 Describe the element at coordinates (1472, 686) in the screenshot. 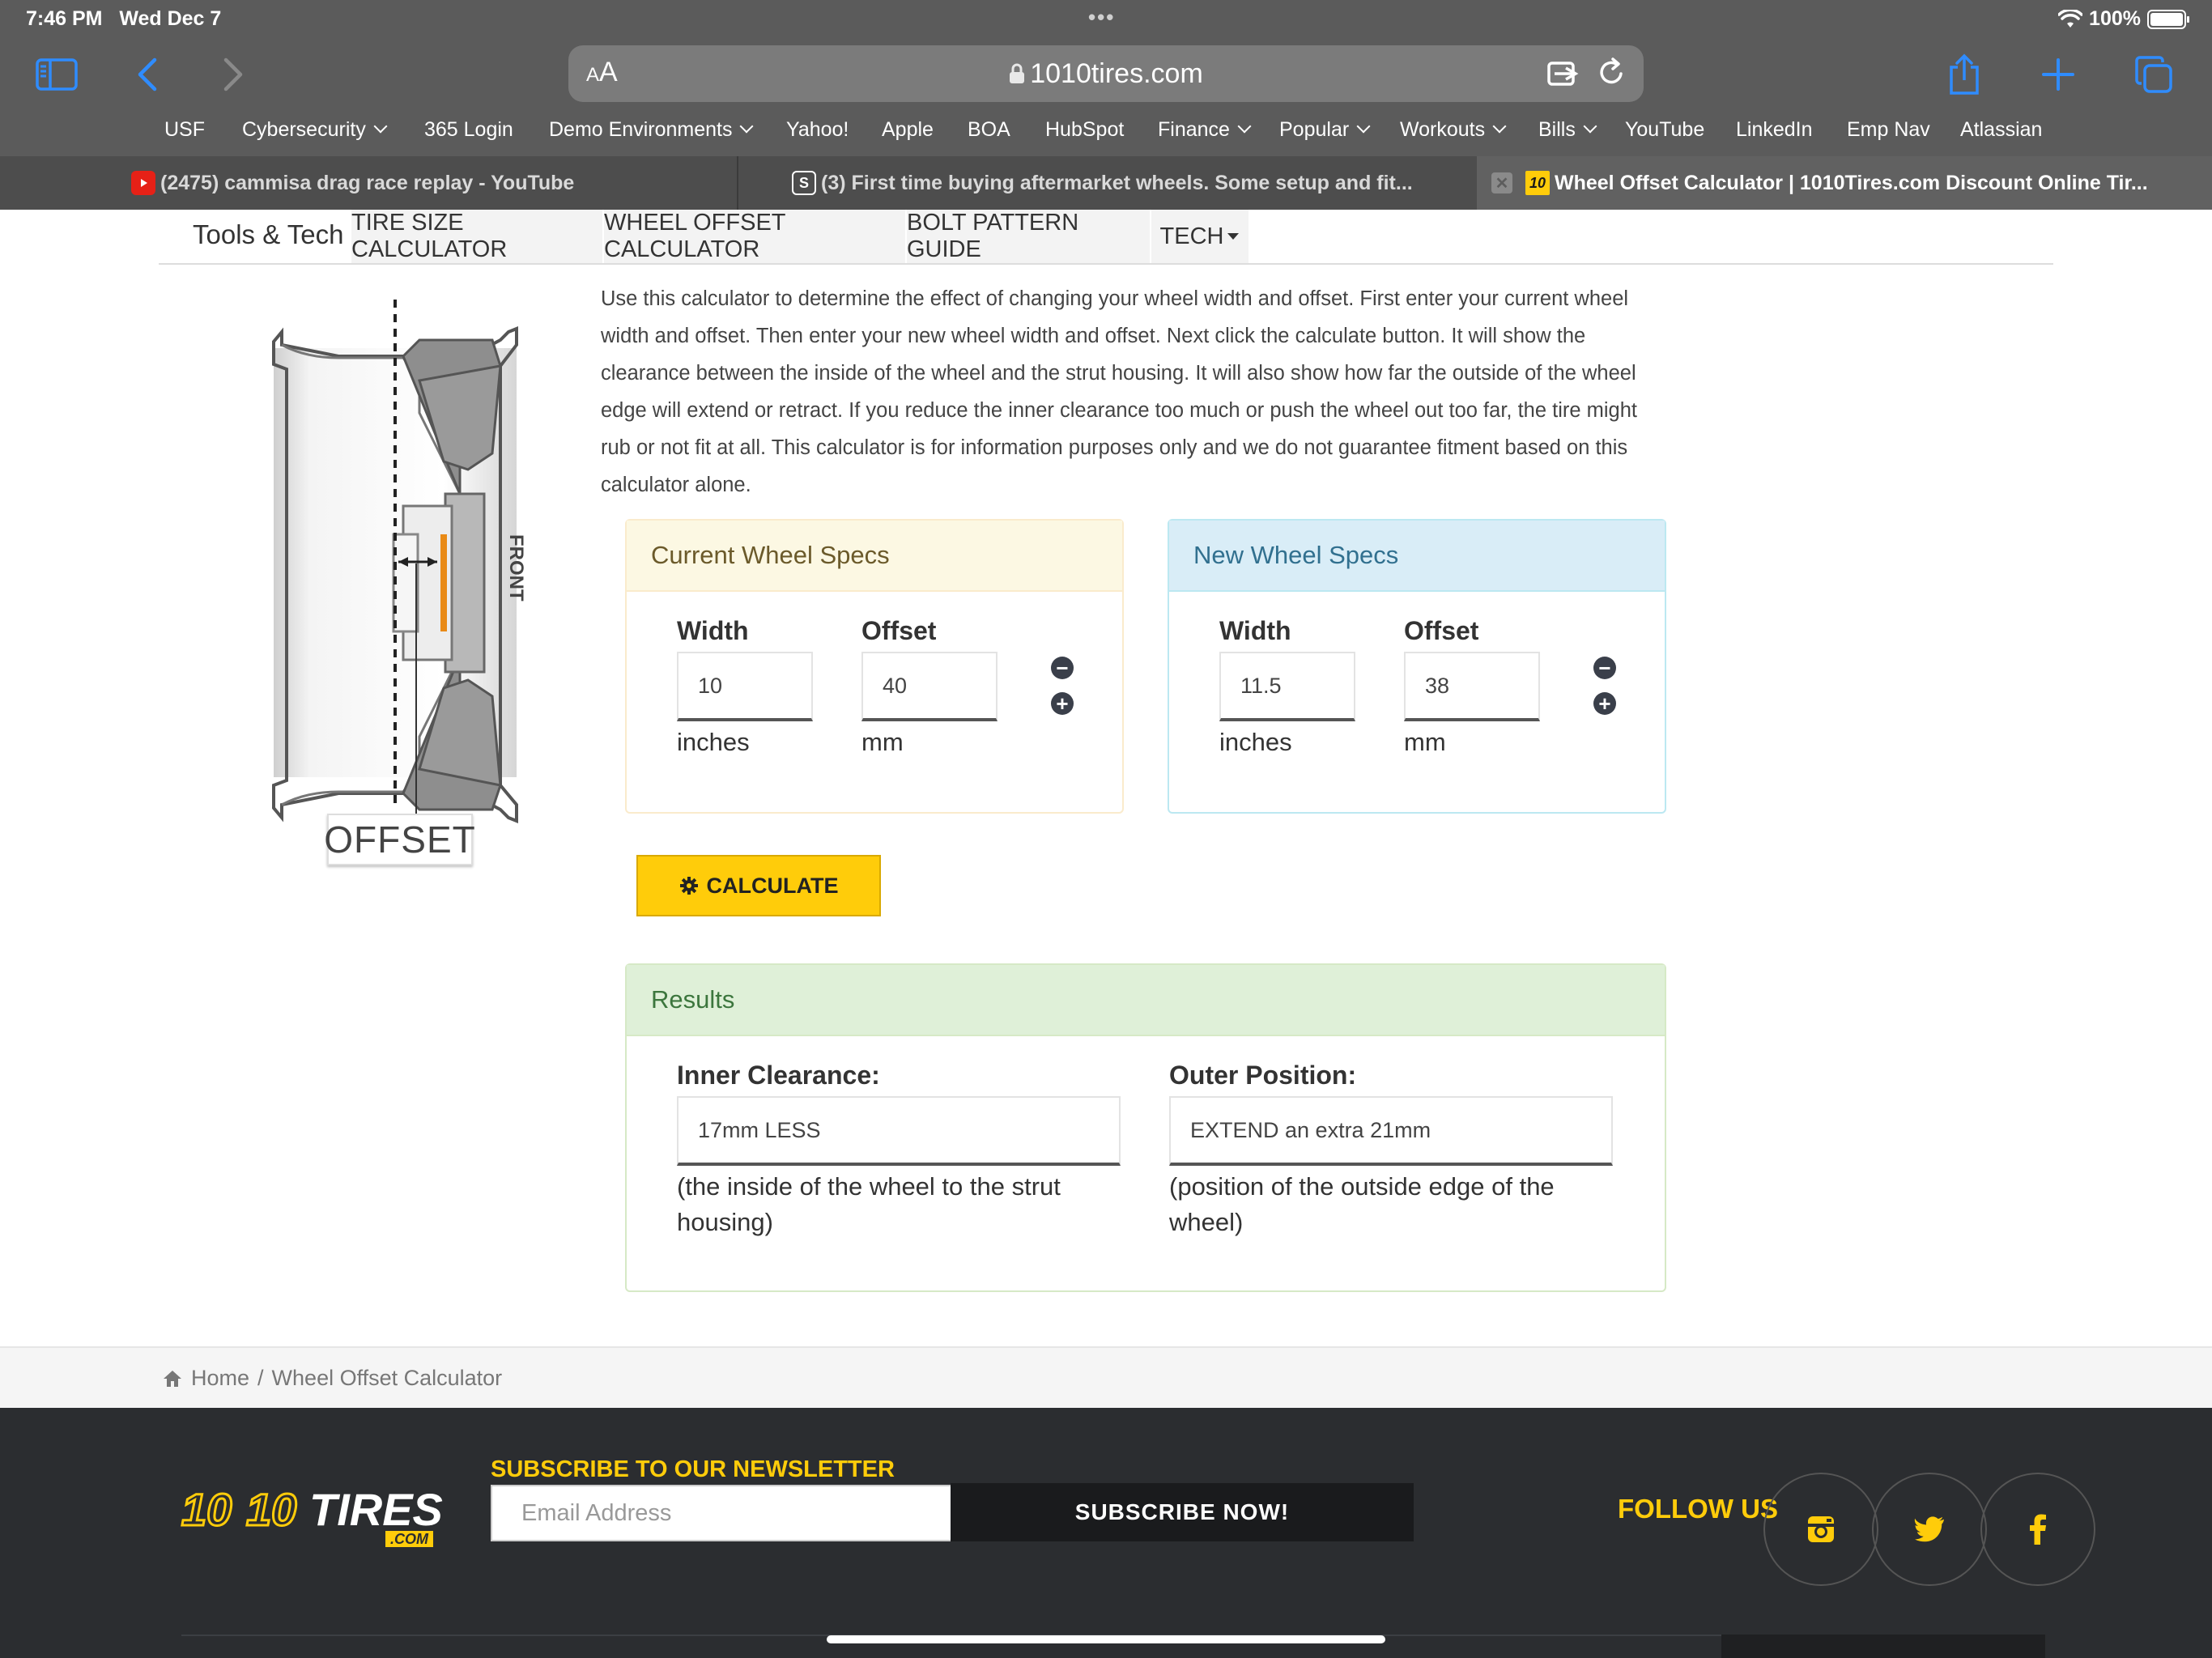

I see `new-offset-input: 38` at that location.